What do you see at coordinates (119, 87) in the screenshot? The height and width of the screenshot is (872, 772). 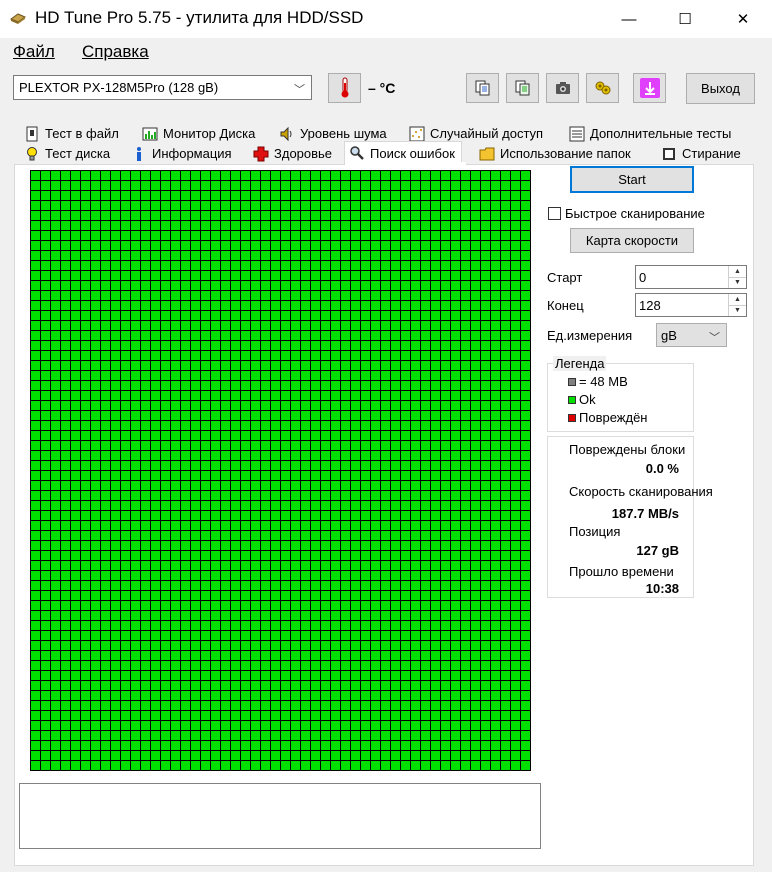 I see `drive-select-value: PLEXTOR PX-128M5Pro (128 gB)` at bounding box center [119, 87].